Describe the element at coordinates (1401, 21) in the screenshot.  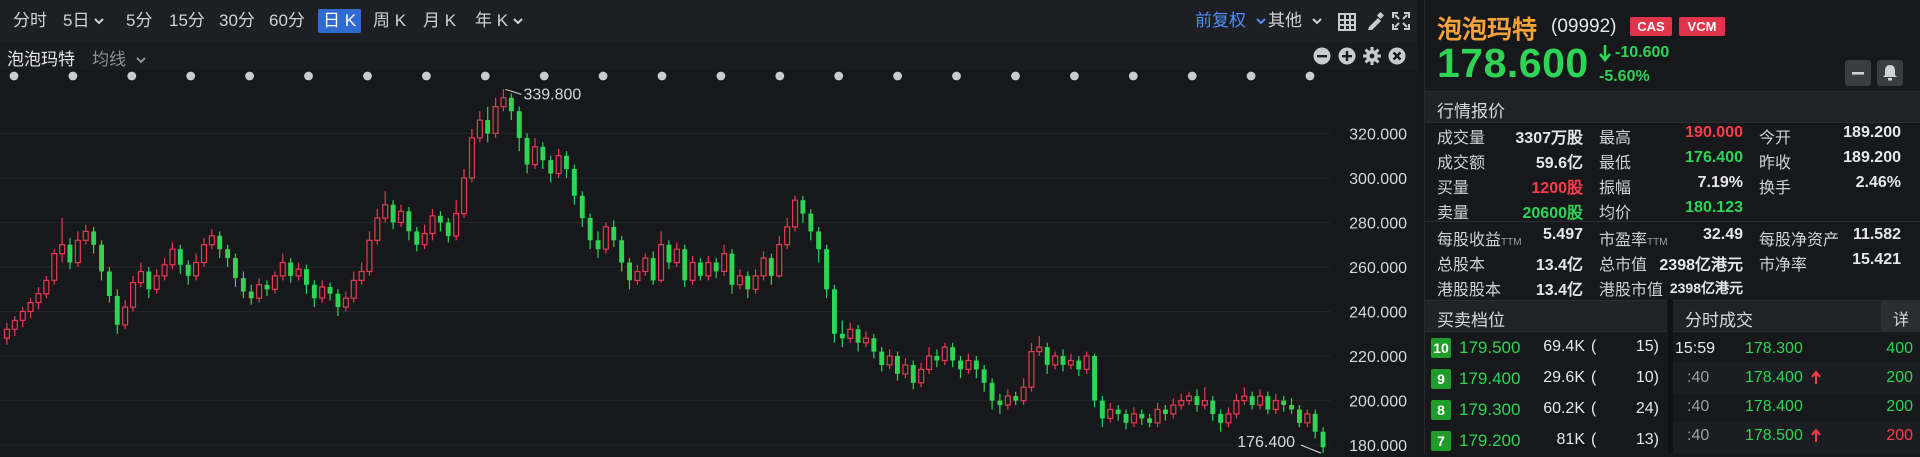
I see `fullscreen-icon` at that location.